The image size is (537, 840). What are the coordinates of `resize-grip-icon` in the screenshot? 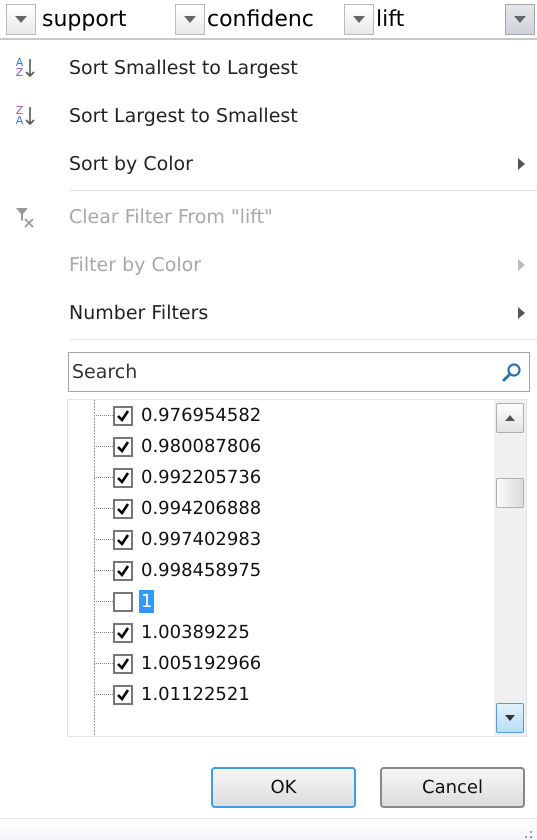 It's located at (529, 835).